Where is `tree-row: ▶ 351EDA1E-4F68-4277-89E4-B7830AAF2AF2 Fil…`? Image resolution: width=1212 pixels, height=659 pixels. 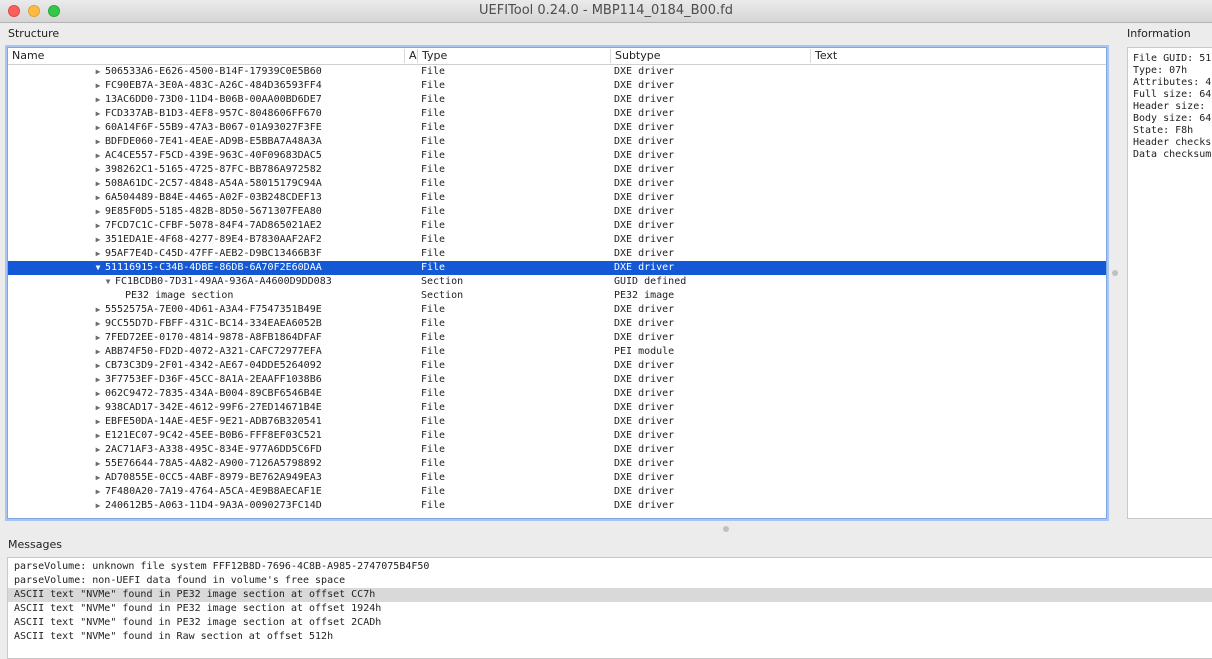 tree-row: ▶ 351EDA1E-4F68-4277-89E4-B7830AAF2AF2 Fil… is located at coordinates (557, 240).